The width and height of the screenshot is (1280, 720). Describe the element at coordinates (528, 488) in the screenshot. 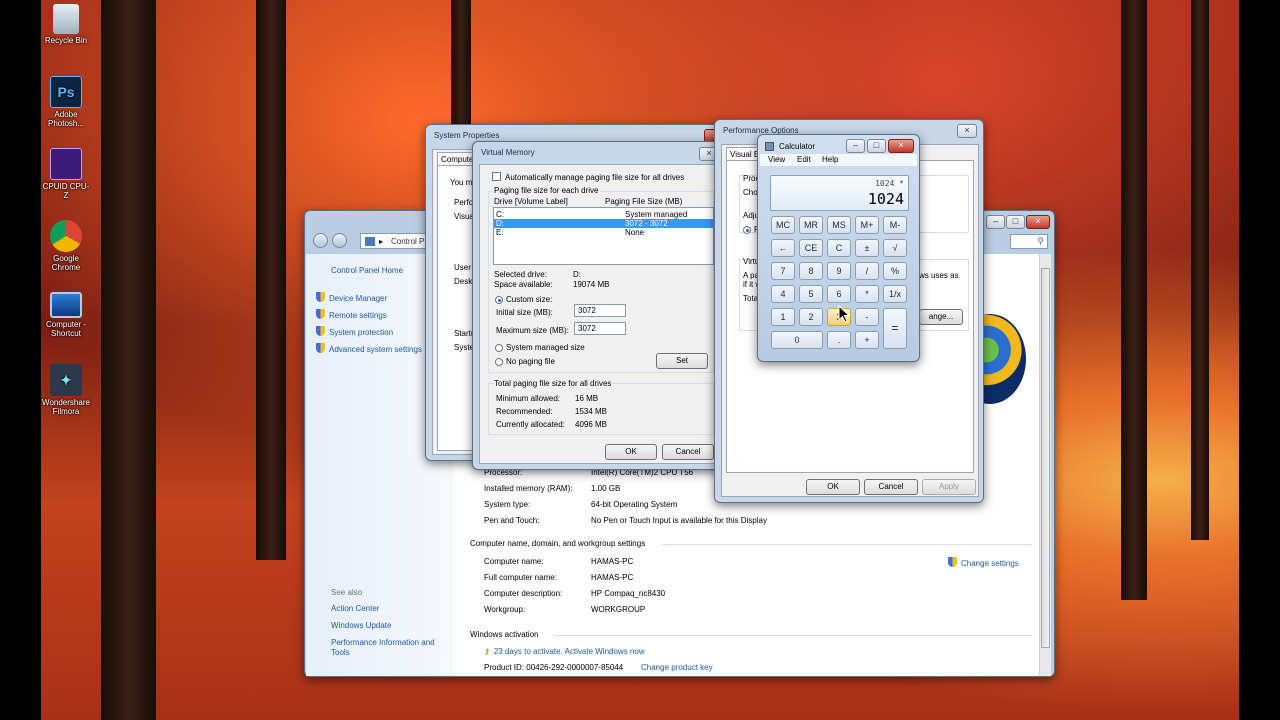

I see `ram-label: Installed memory (RAM):` at that location.